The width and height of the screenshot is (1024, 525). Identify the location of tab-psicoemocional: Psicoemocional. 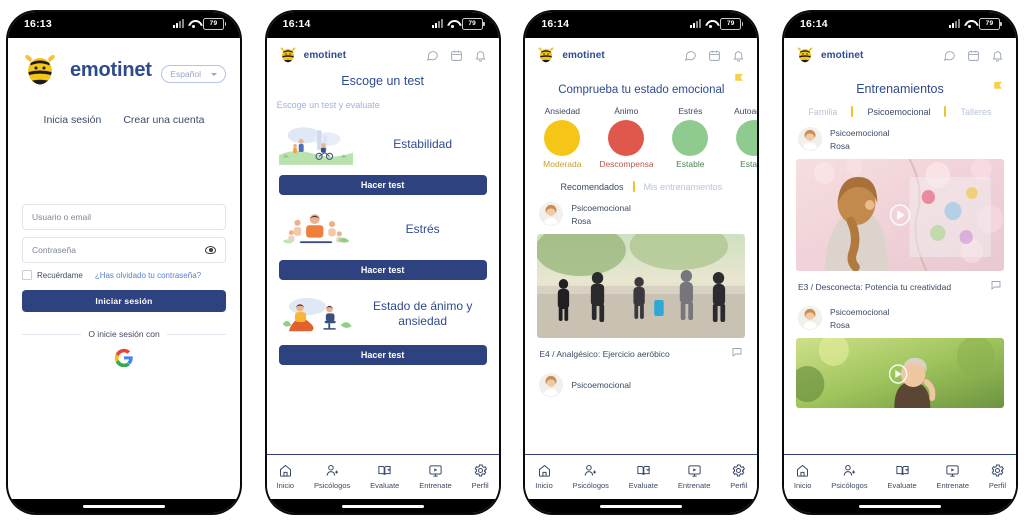
(898, 112).